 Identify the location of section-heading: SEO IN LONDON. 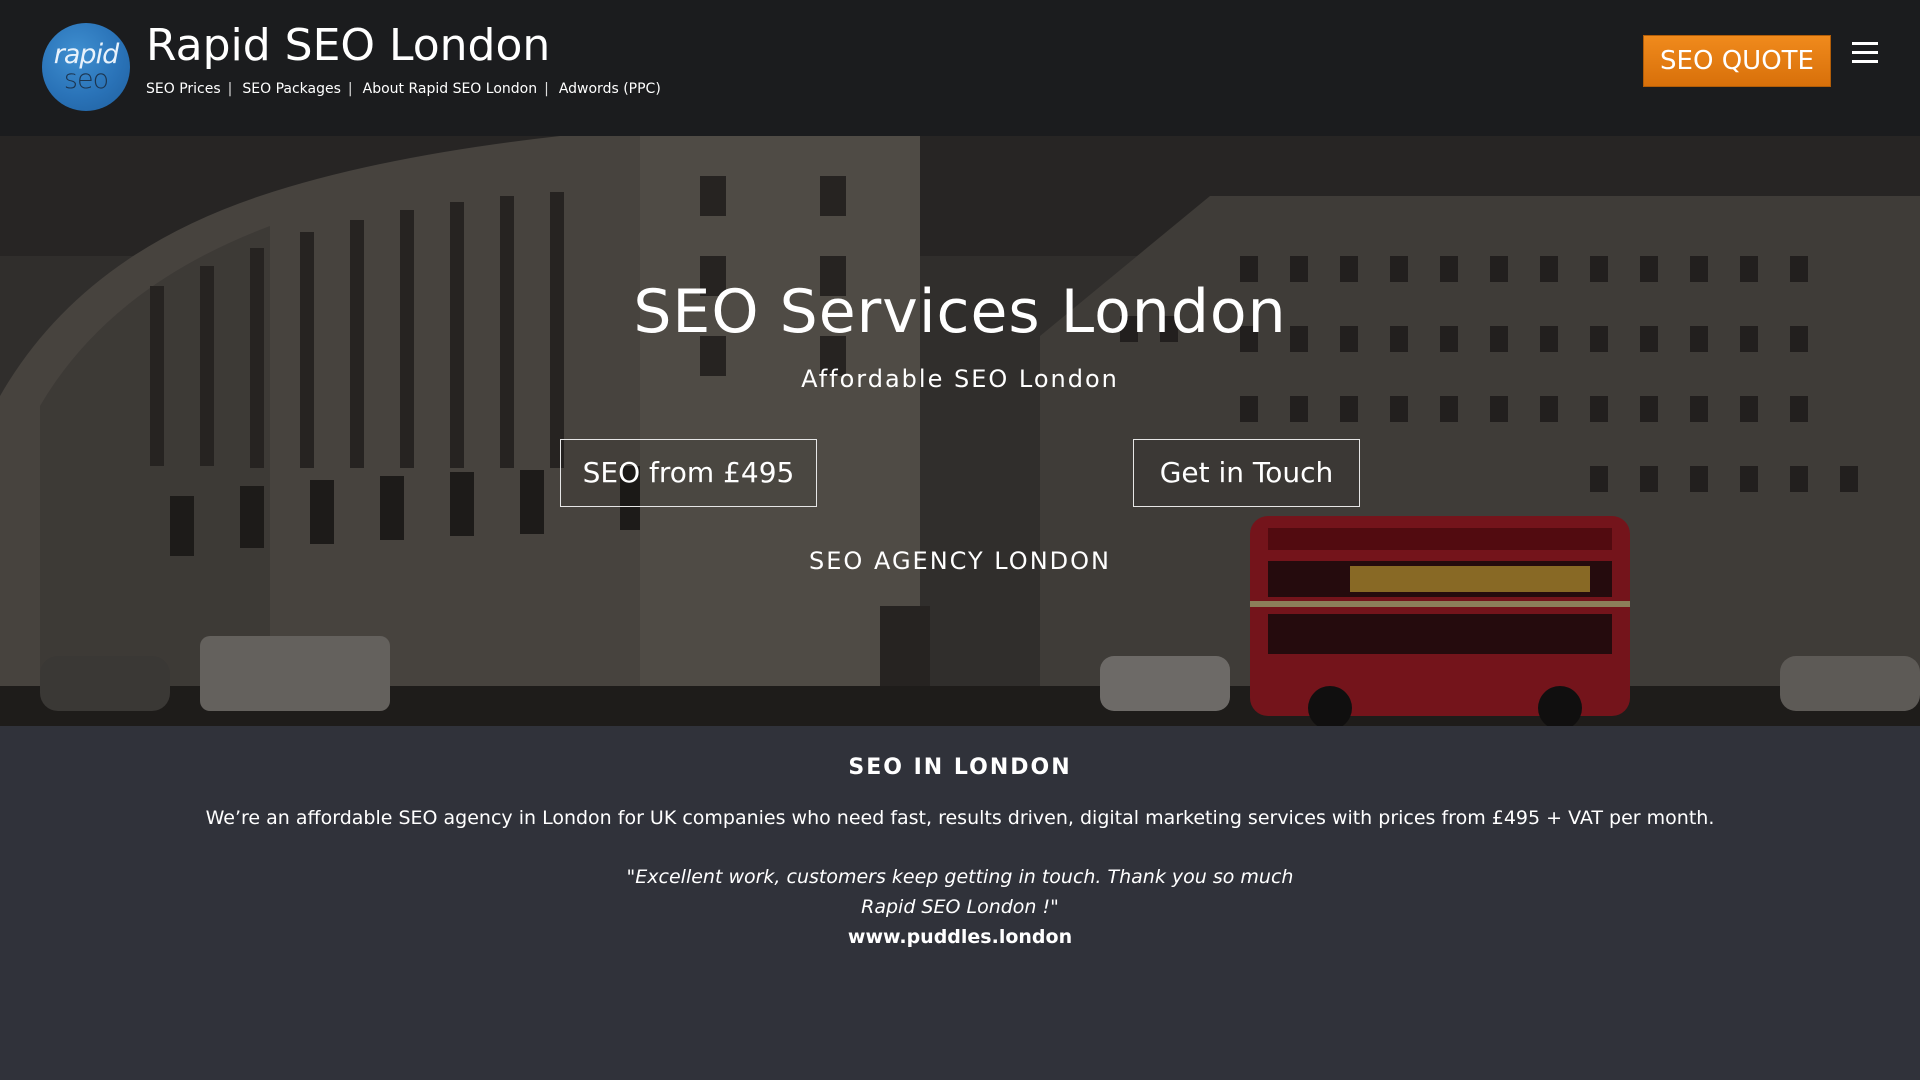
(960, 767).